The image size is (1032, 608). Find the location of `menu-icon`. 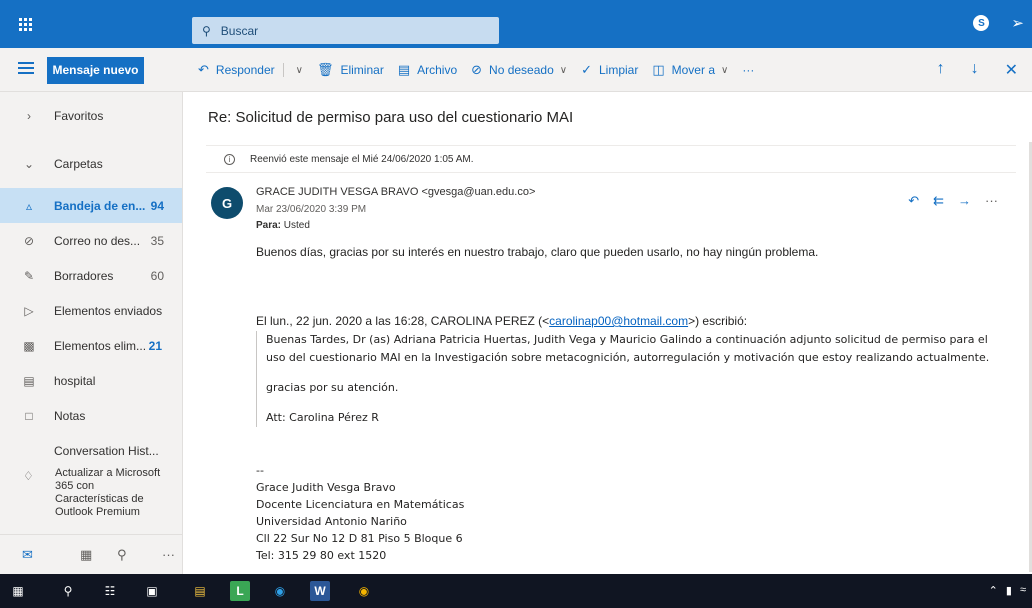

menu-icon is located at coordinates (26, 69).